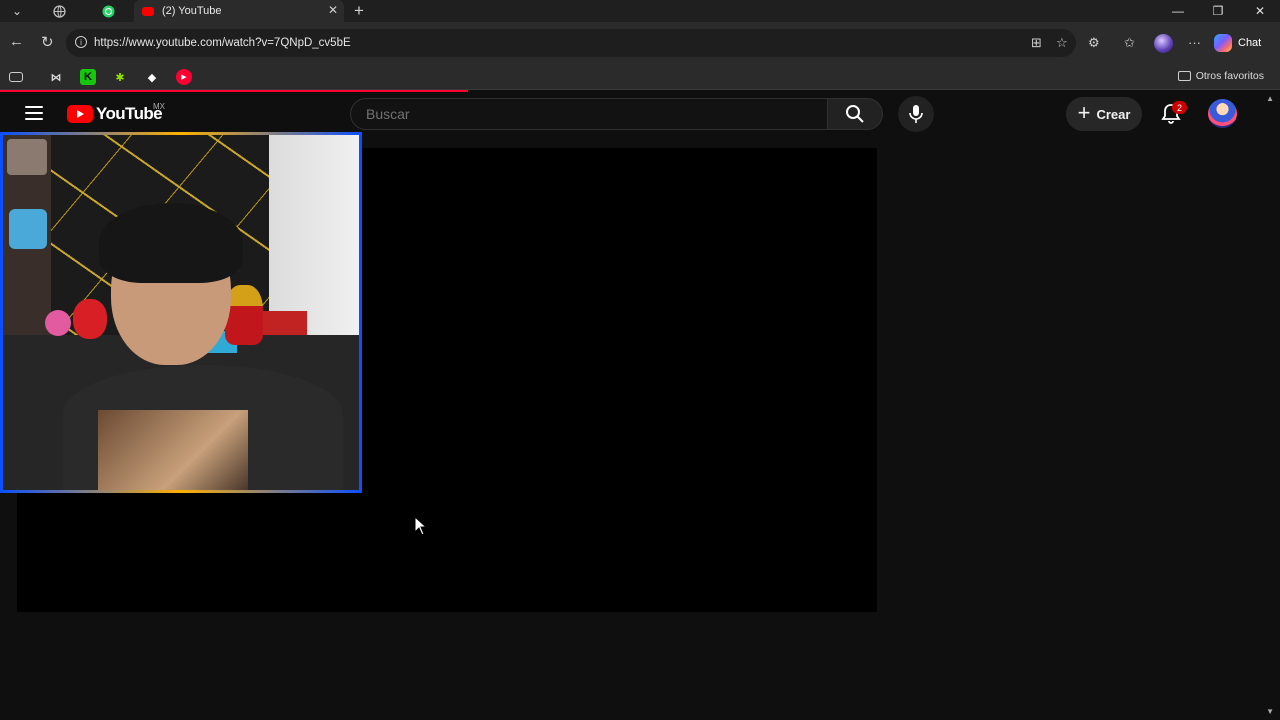  Describe the element at coordinates (1179, 107) in the screenshot. I see `notification-badge: 2` at that location.